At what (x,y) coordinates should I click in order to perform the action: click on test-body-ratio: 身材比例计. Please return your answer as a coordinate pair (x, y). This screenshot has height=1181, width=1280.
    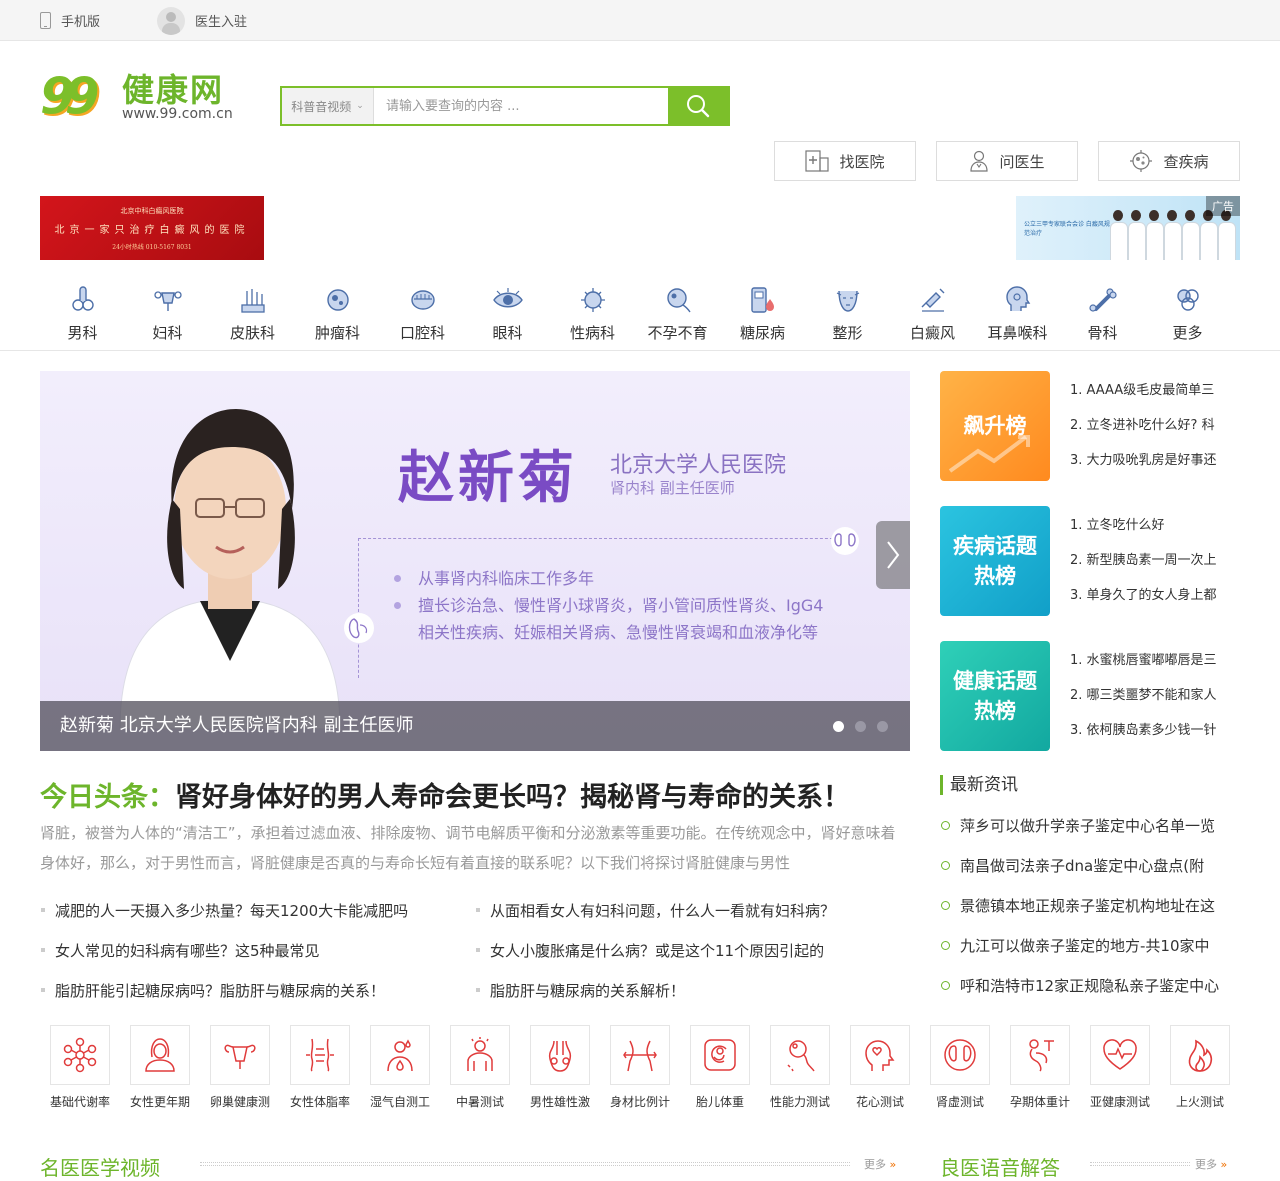
    Looking at the image, I should click on (640, 1067).